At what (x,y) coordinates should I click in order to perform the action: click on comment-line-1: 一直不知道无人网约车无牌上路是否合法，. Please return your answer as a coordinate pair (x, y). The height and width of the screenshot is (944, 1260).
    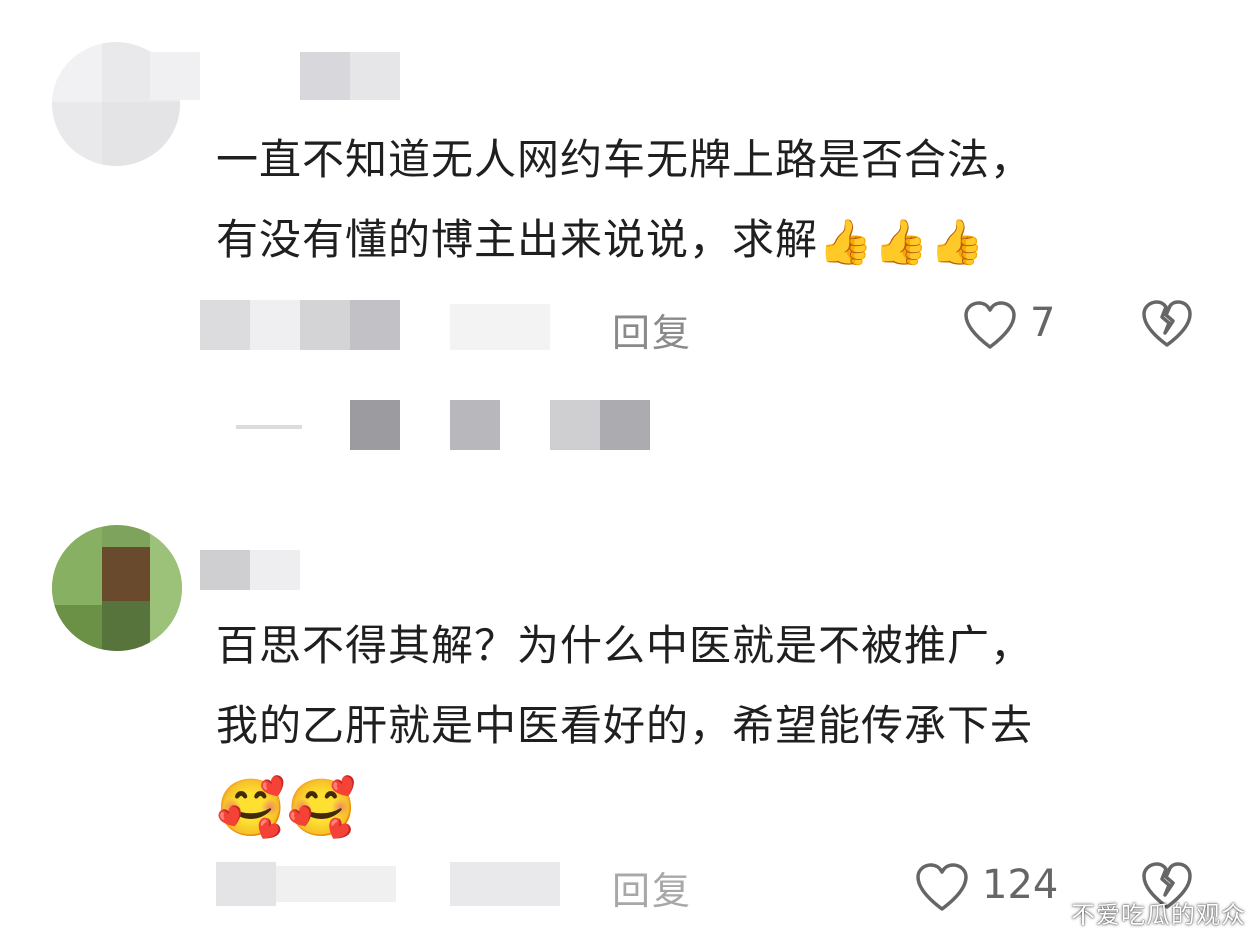
    Looking at the image, I should click on (625, 159).